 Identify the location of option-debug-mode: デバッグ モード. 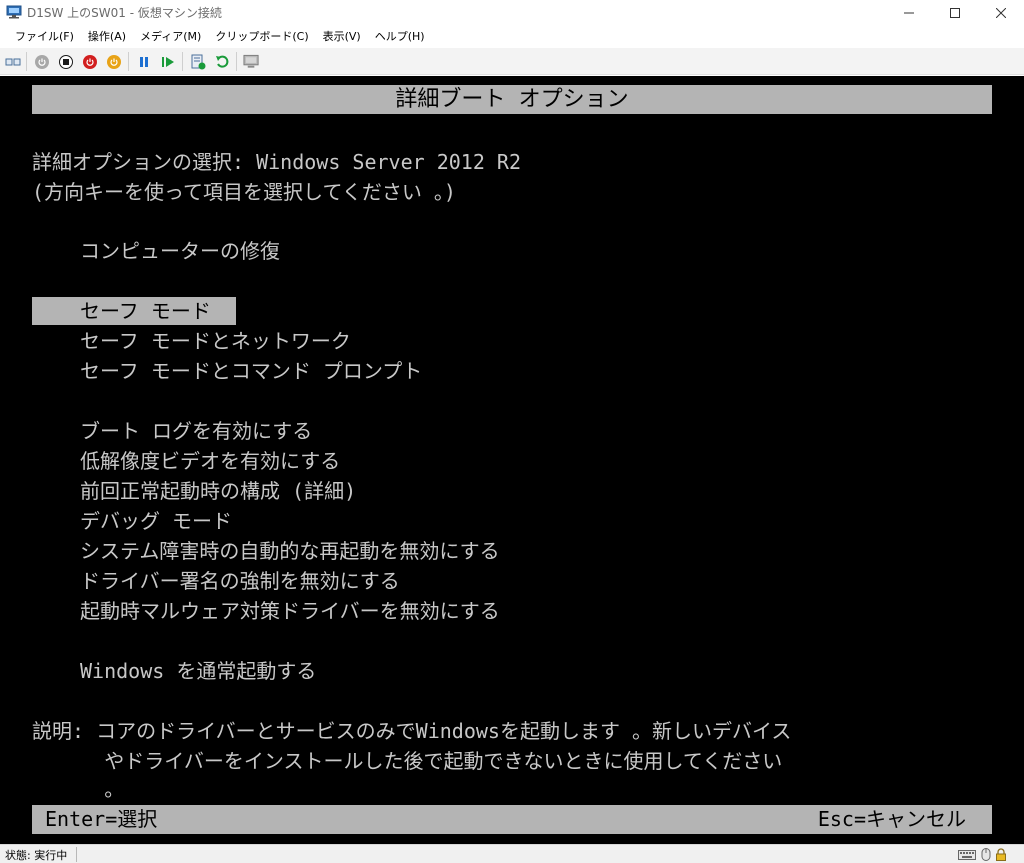
(156, 521).